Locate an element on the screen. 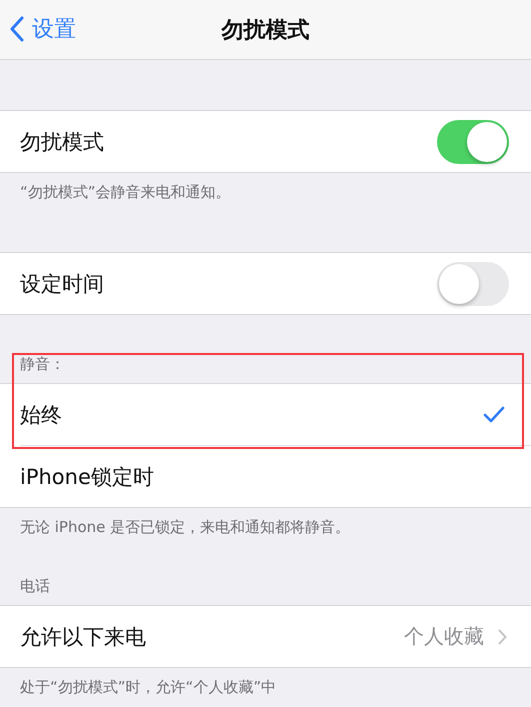  chevron-left-icon is located at coordinates (17, 29).